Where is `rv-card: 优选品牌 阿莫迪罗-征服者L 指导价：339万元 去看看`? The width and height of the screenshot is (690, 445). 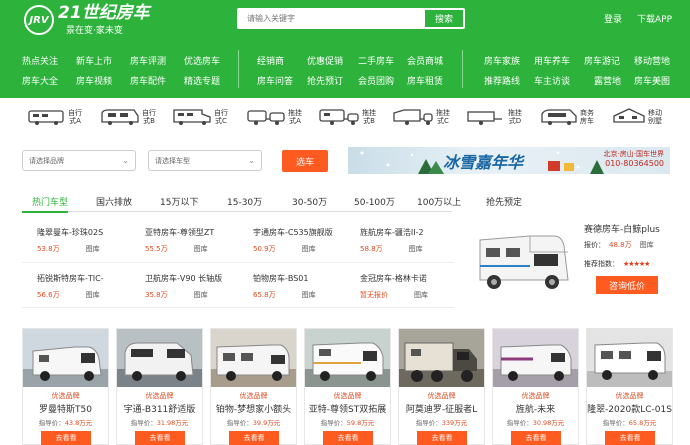
rv-card: 优选品牌 阿莫迪罗-征服者L 指导价：339万元 去看看 is located at coordinates (441, 386).